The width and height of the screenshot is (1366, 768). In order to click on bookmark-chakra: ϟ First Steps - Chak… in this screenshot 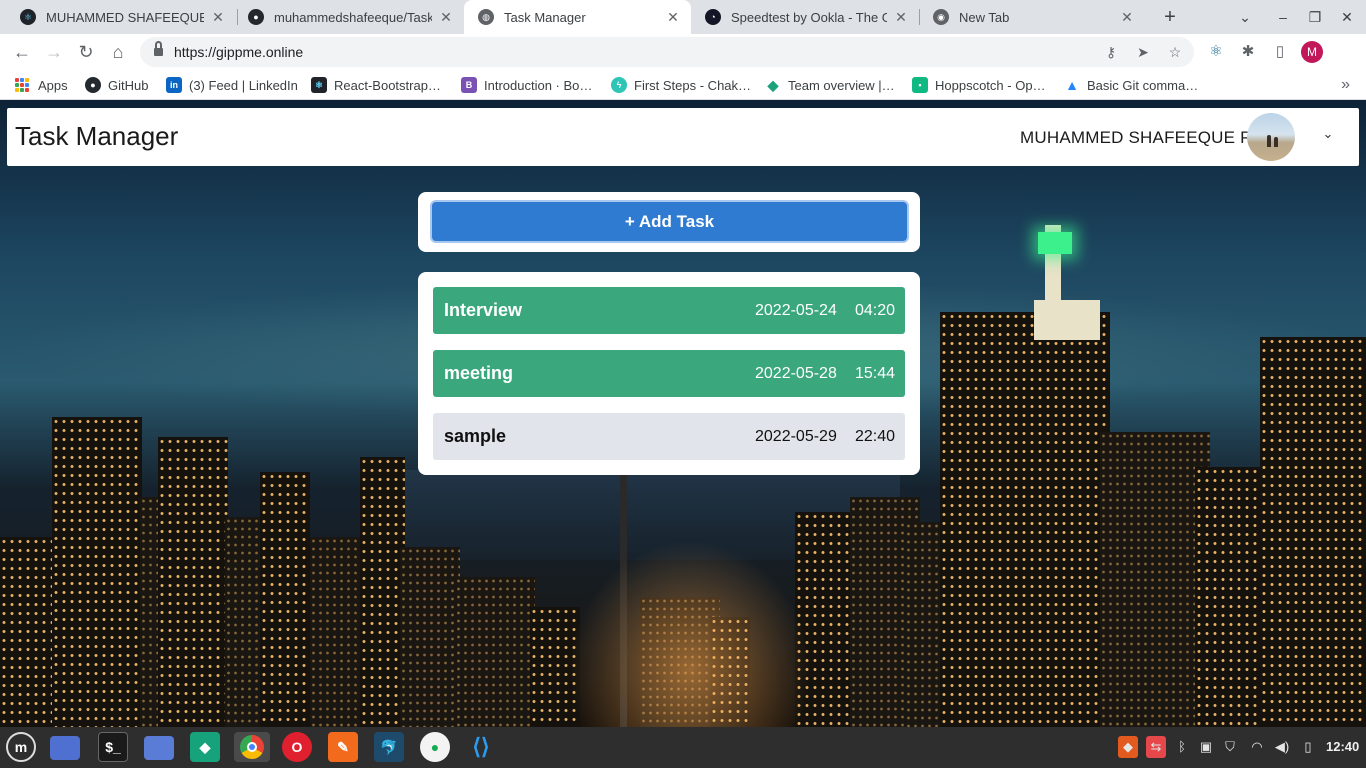, I will do `click(681, 85)`.